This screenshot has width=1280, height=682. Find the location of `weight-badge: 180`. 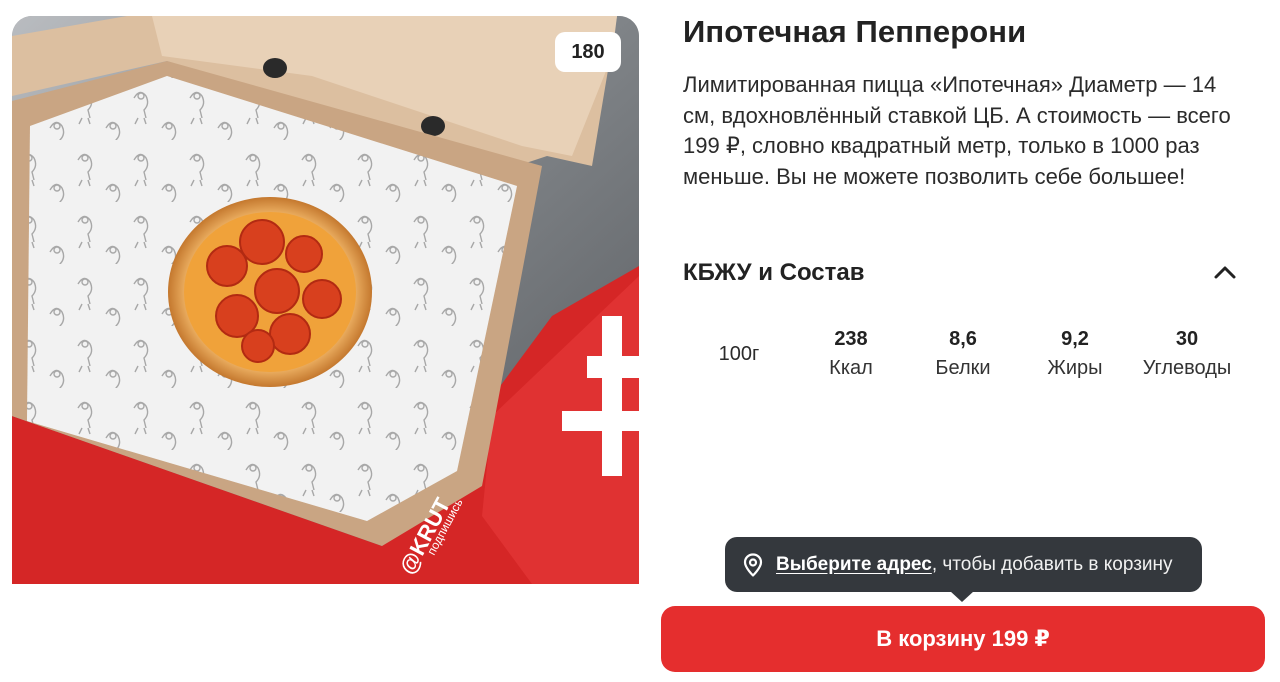

weight-badge: 180 is located at coordinates (588, 52).